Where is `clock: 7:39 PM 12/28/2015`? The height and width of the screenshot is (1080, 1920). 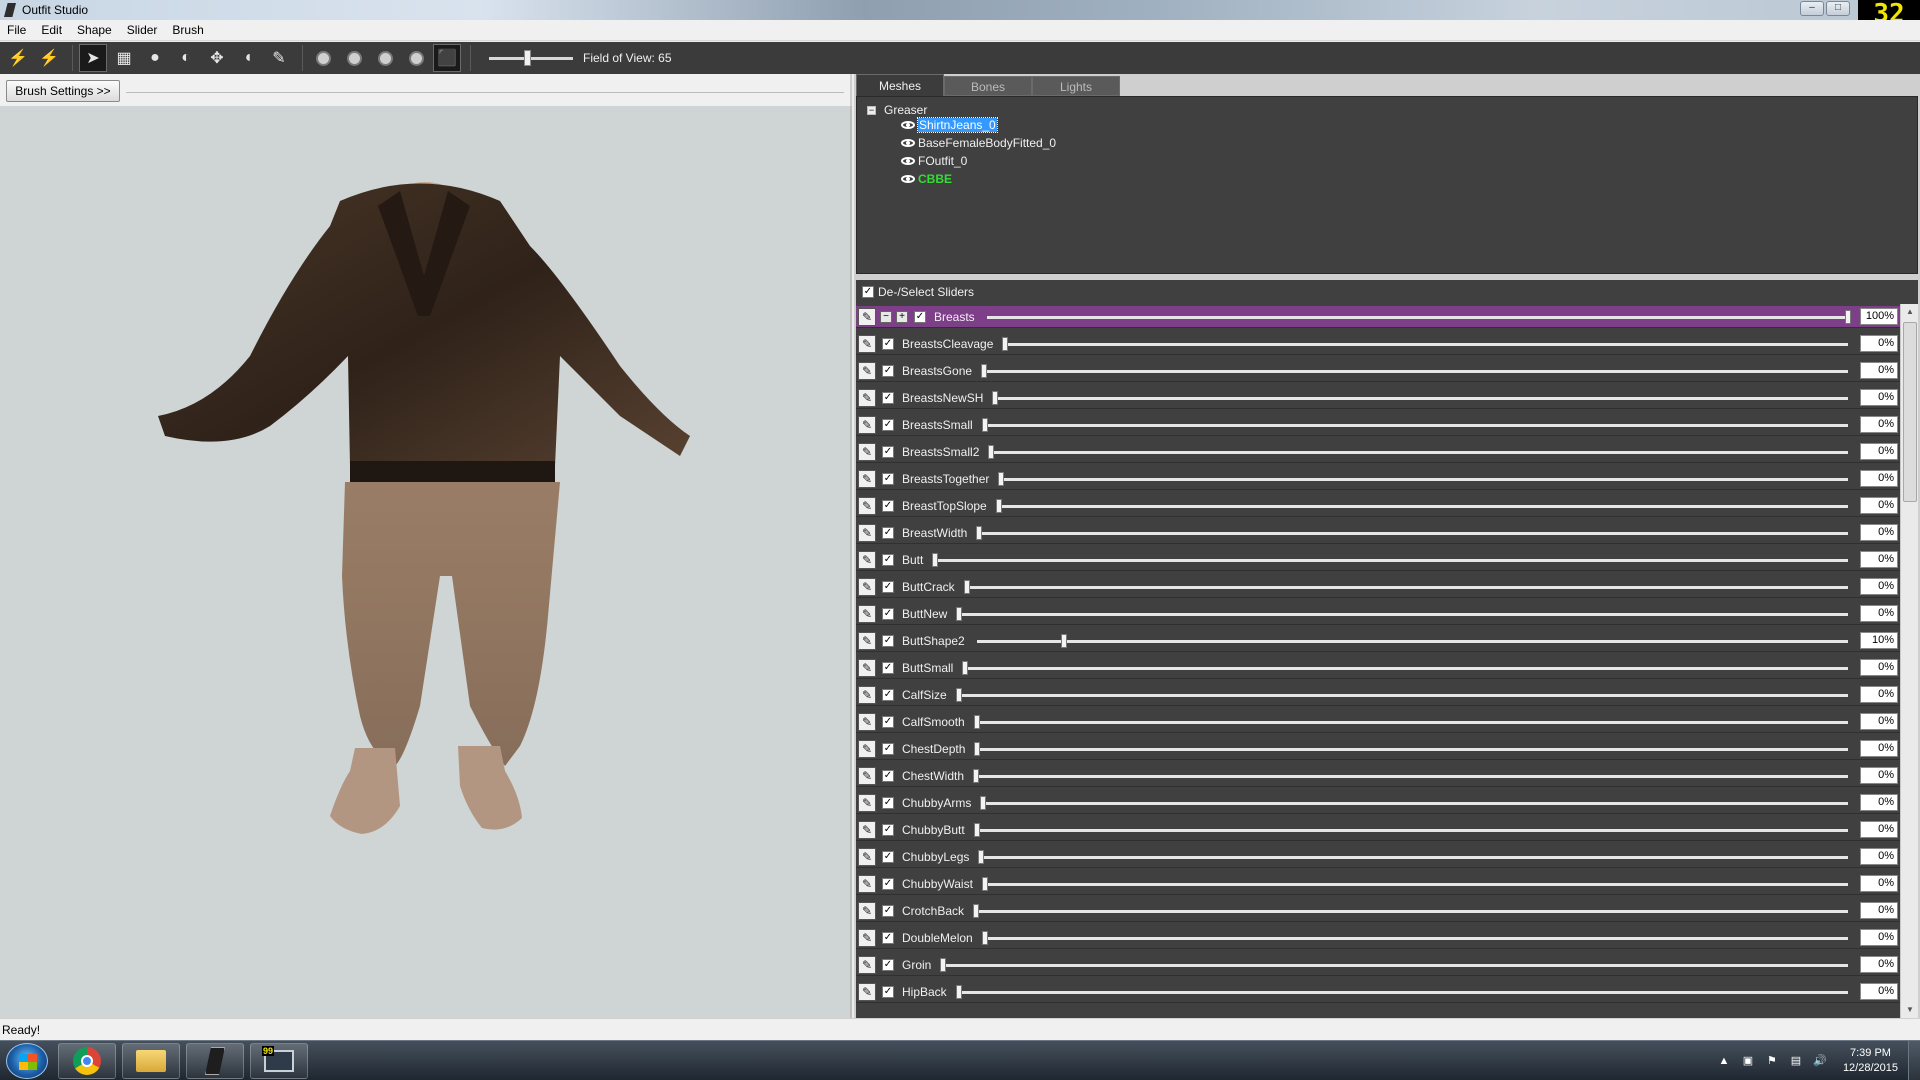 clock: 7:39 PM 12/28/2015 is located at coordinates (1870, 1061).